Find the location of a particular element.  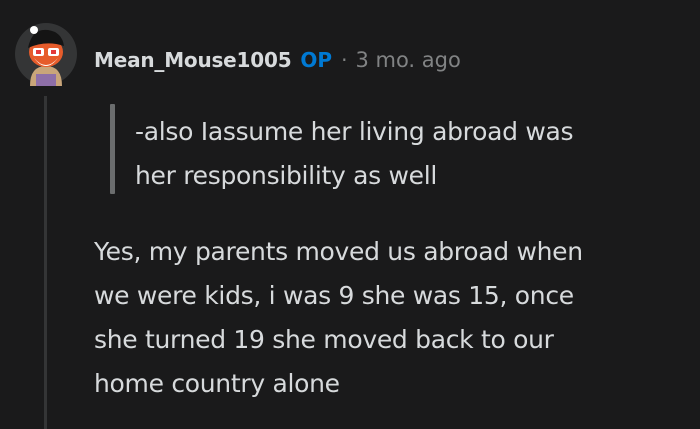

body-line: home country alone is located at coordinates (217, 383).